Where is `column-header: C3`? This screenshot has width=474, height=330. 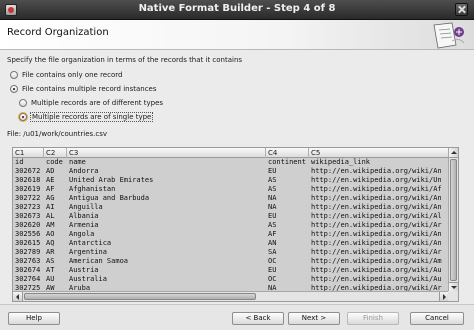
column-header: C3 is located at coordinates (166, 153).